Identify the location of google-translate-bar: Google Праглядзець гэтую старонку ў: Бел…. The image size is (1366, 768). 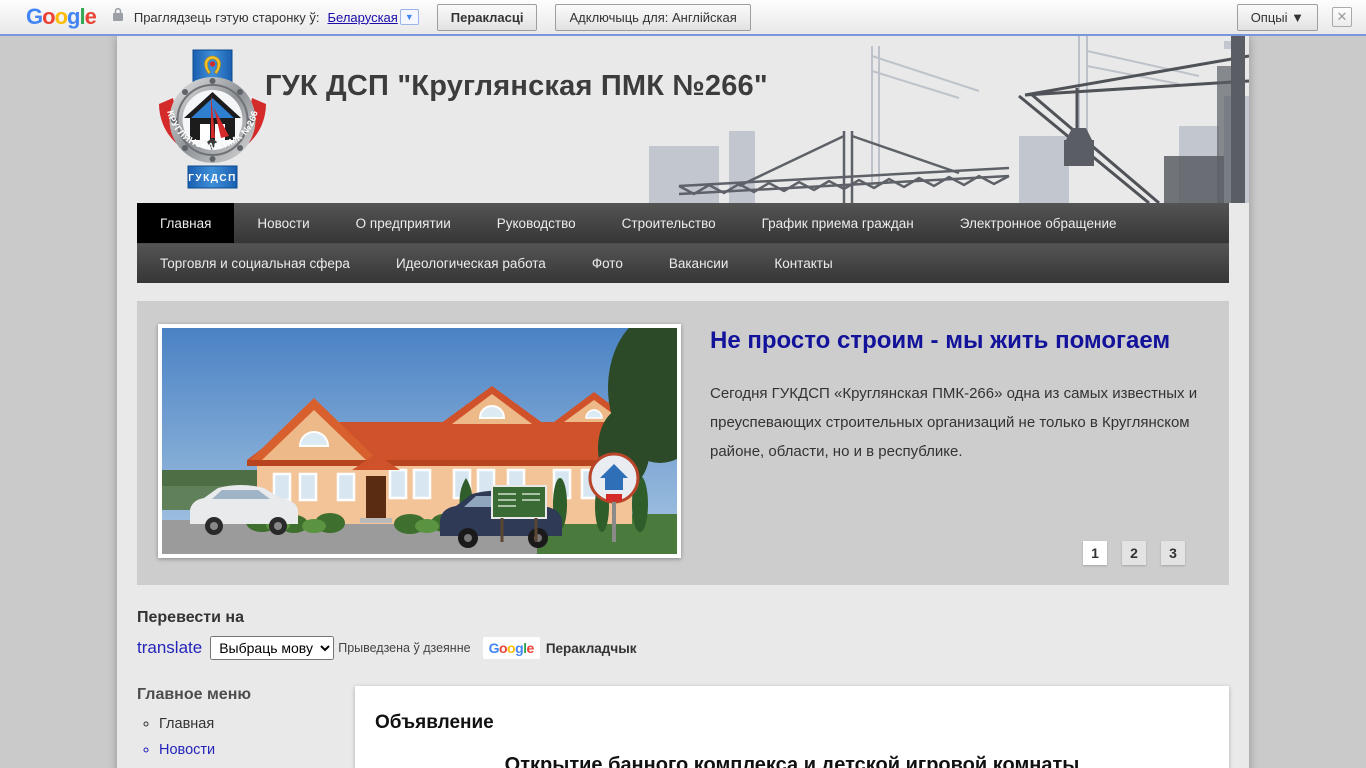
(683, 18).